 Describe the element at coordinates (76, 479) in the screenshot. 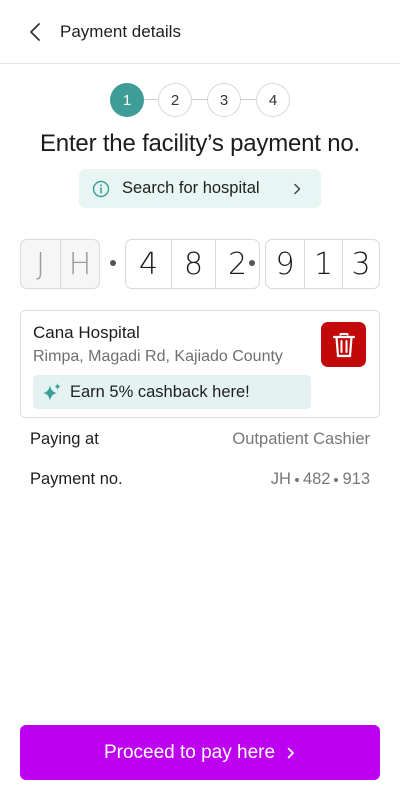

I see `payment-no-label: Payment no.` at that location.